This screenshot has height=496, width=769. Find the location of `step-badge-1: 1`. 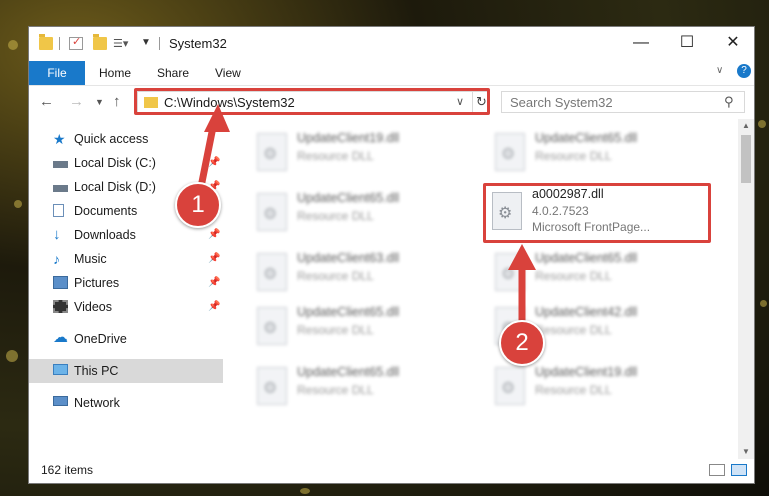

step-badge-1: 1 is located at coordinates (198, 205).